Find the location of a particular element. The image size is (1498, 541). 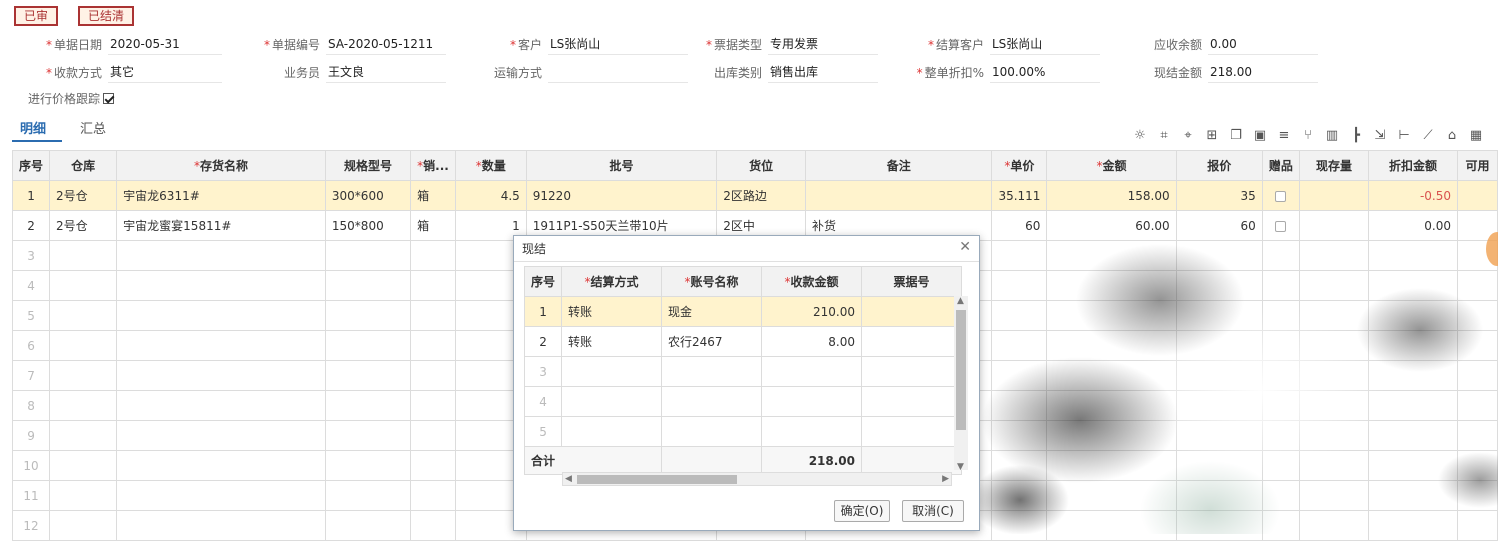

table-cell: 300*600 is located at coordinates (368, 195).